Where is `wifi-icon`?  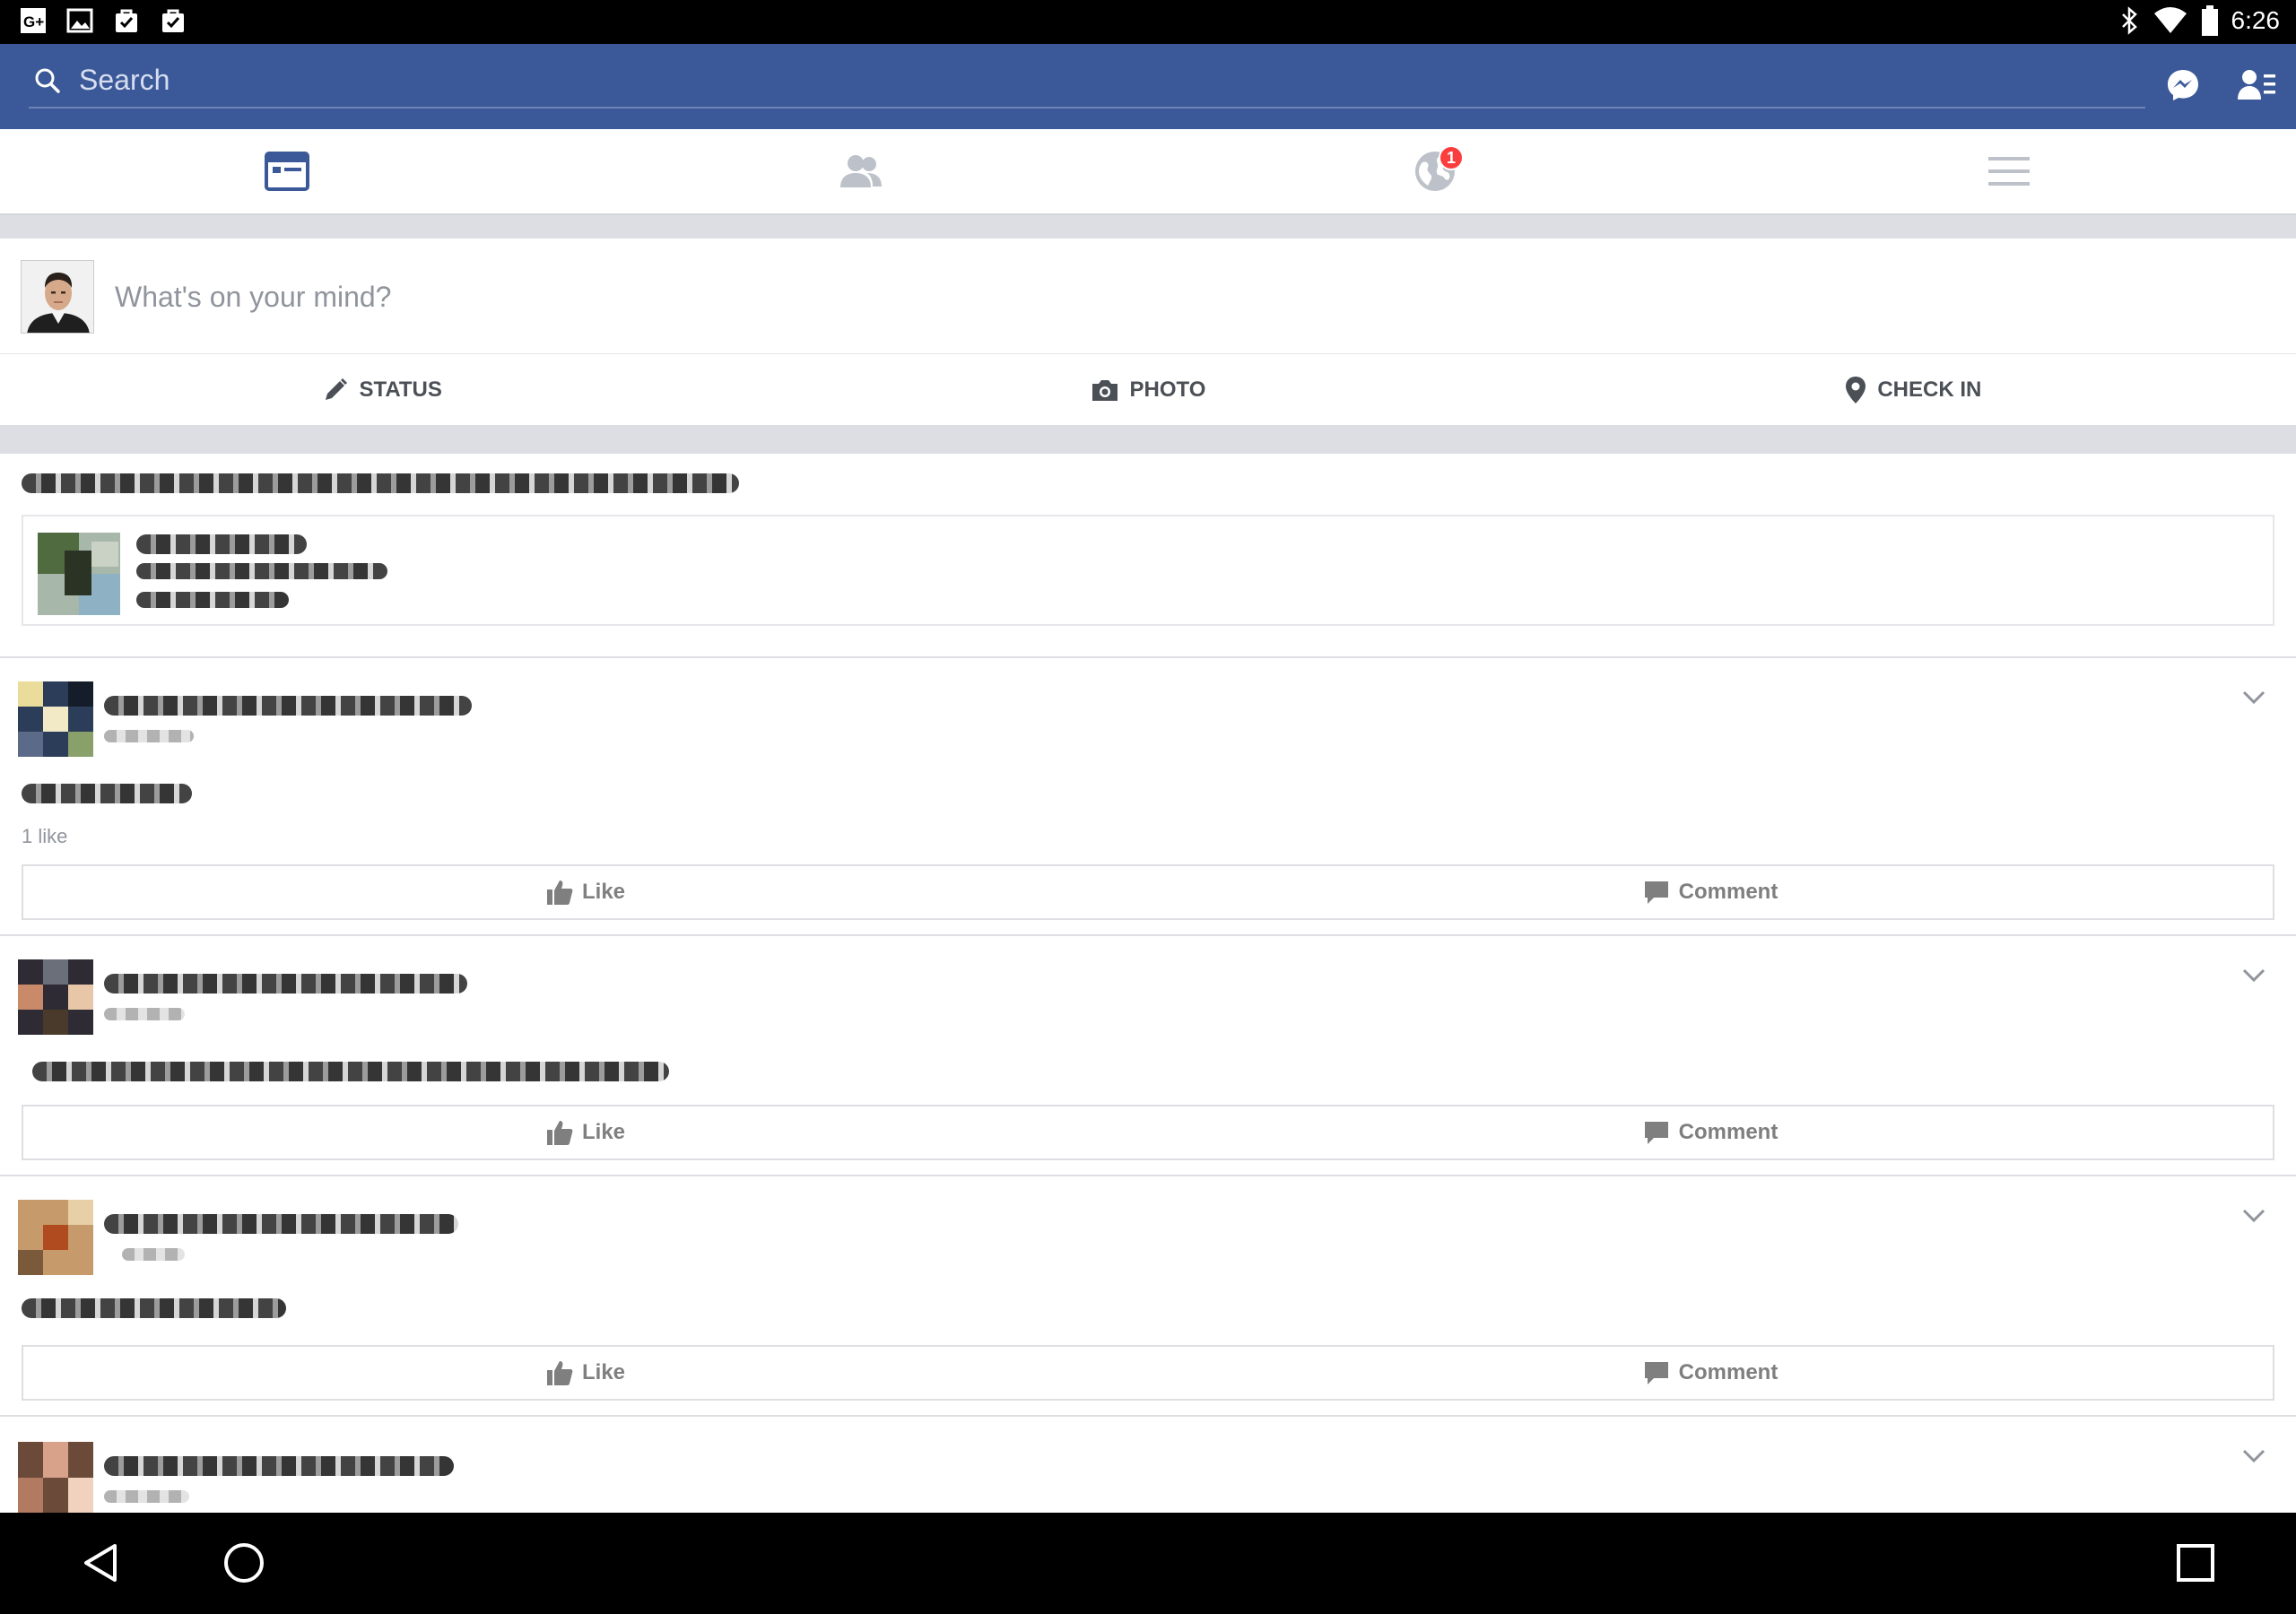 wifi-icon is located at coordinates (2170, 20).